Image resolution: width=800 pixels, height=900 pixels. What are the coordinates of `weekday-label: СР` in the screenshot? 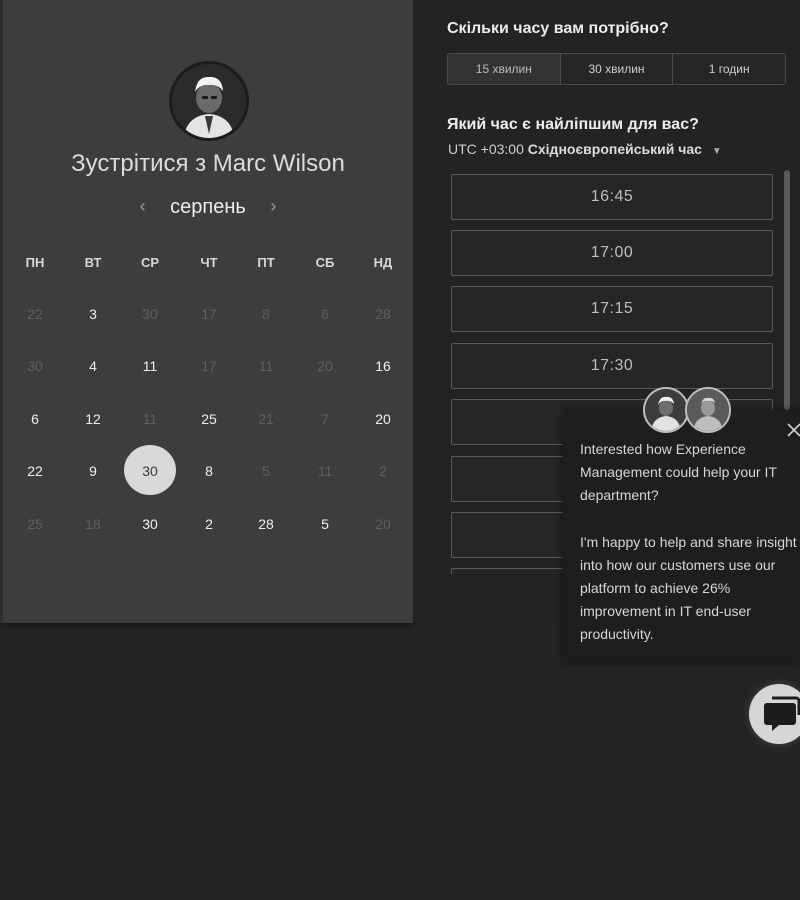 It's located at (150, 262).